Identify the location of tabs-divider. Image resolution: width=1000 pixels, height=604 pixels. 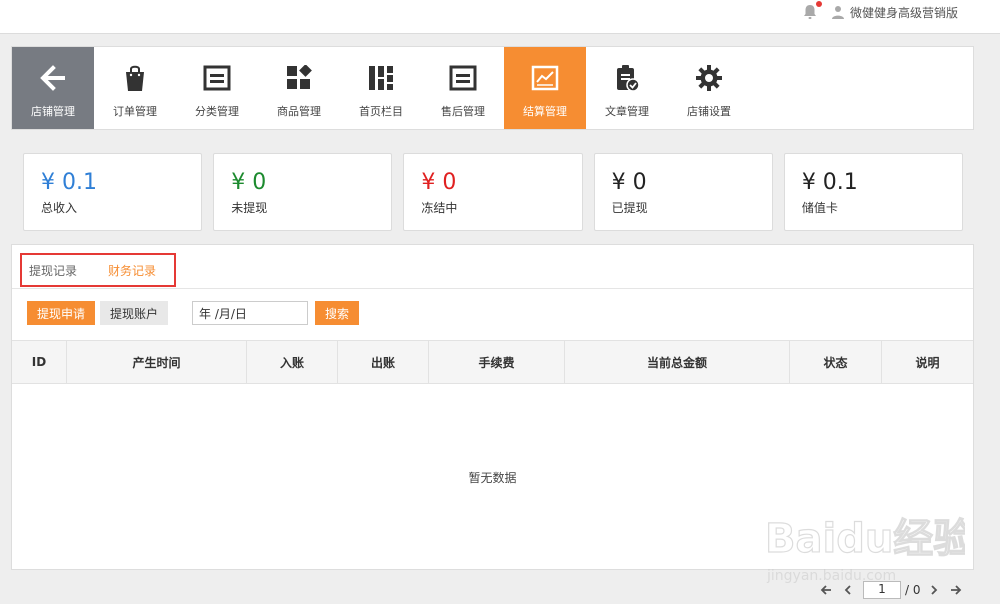
(492, 288).